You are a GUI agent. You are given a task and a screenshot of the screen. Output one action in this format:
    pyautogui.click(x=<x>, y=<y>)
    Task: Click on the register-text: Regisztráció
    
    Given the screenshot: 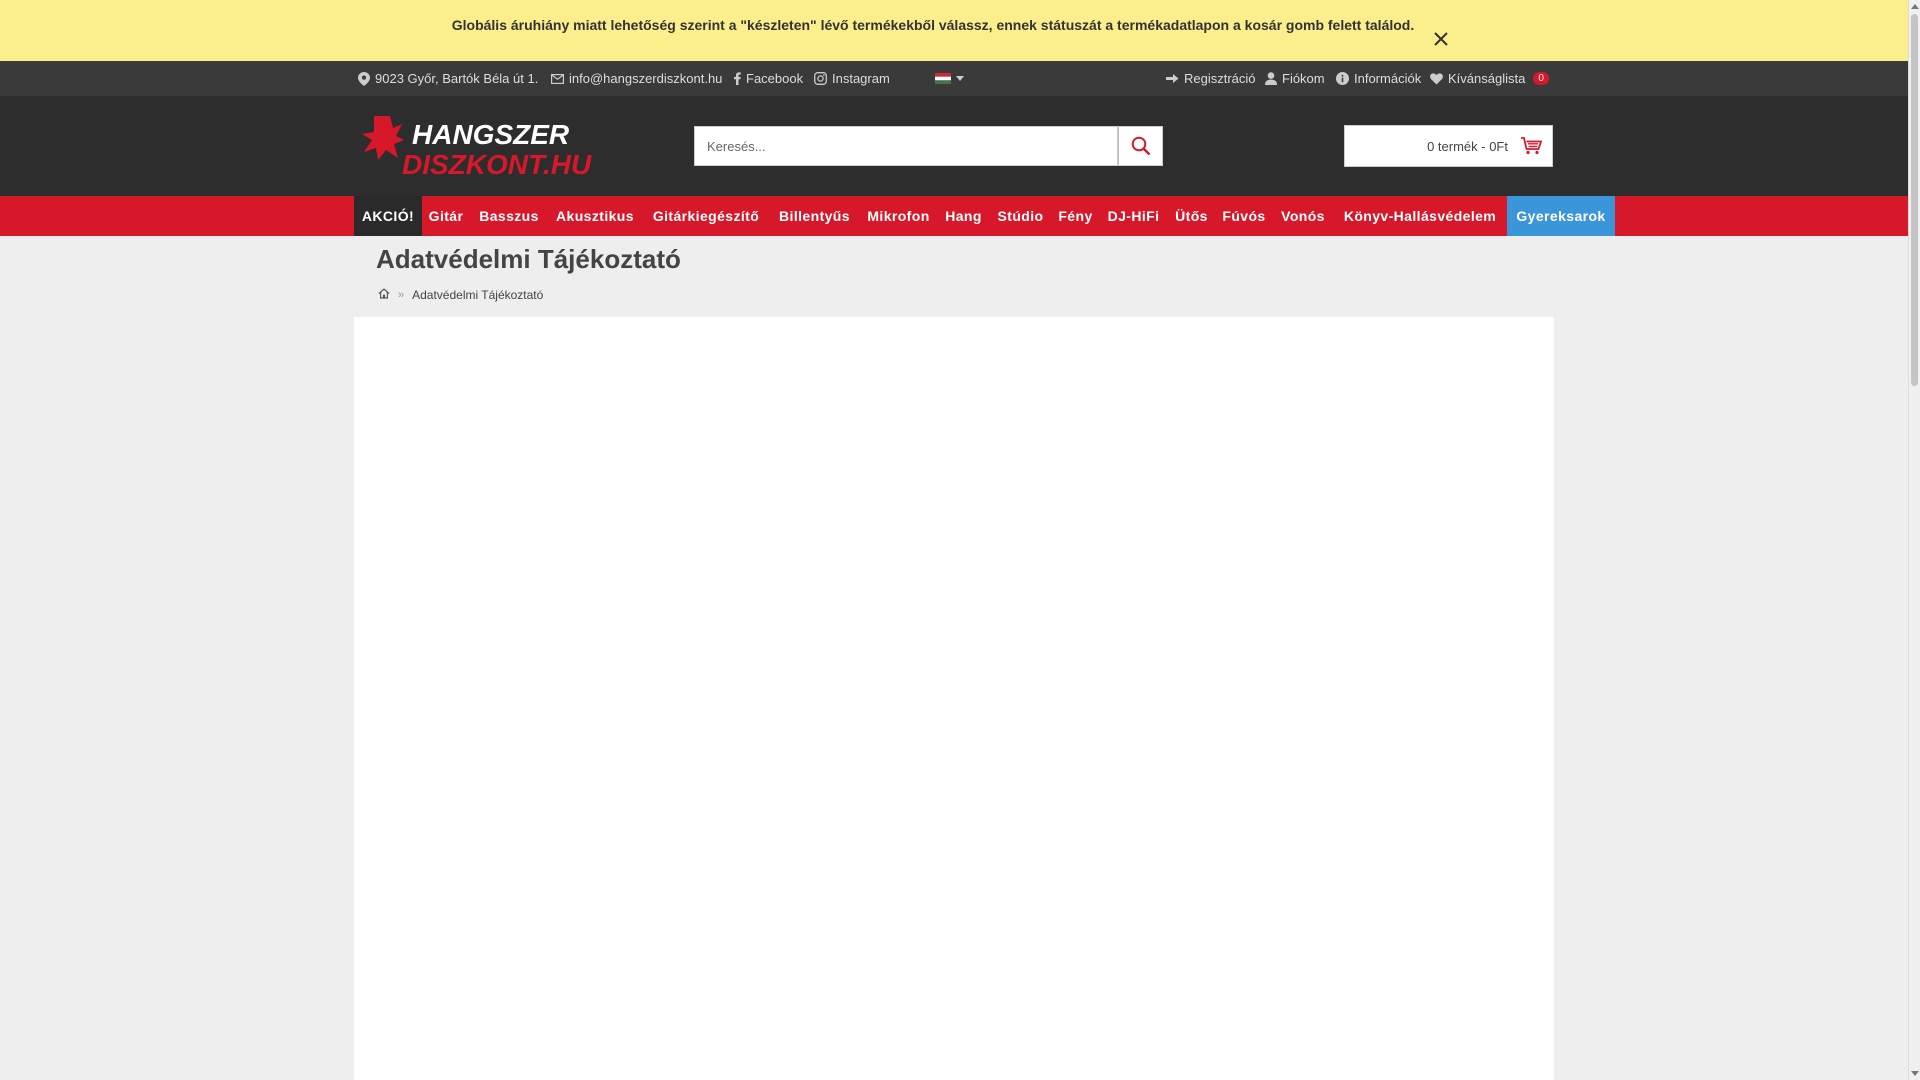 What is the action you would take?
    pyautogui.click(x=1220, y=78)
    